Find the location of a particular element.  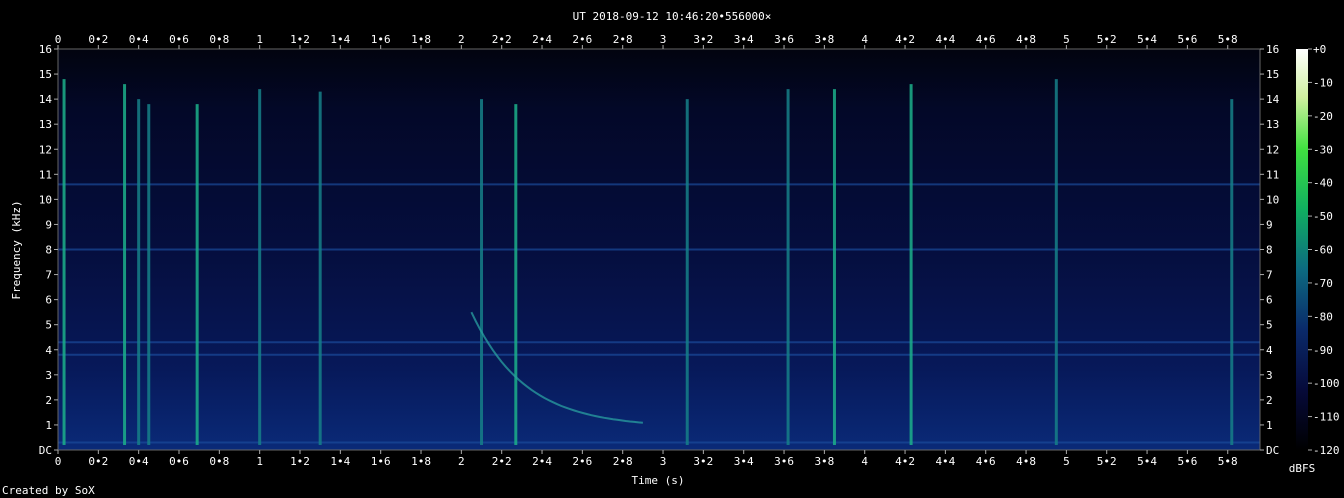

colorbar-tick-label: -110 is located at coordinates (1326, 417).